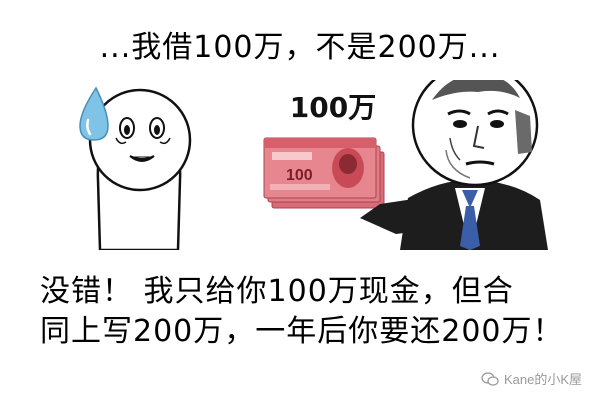 The image size is (600, 400). I want to click on sweat-drop-icon, so click(94, 113).